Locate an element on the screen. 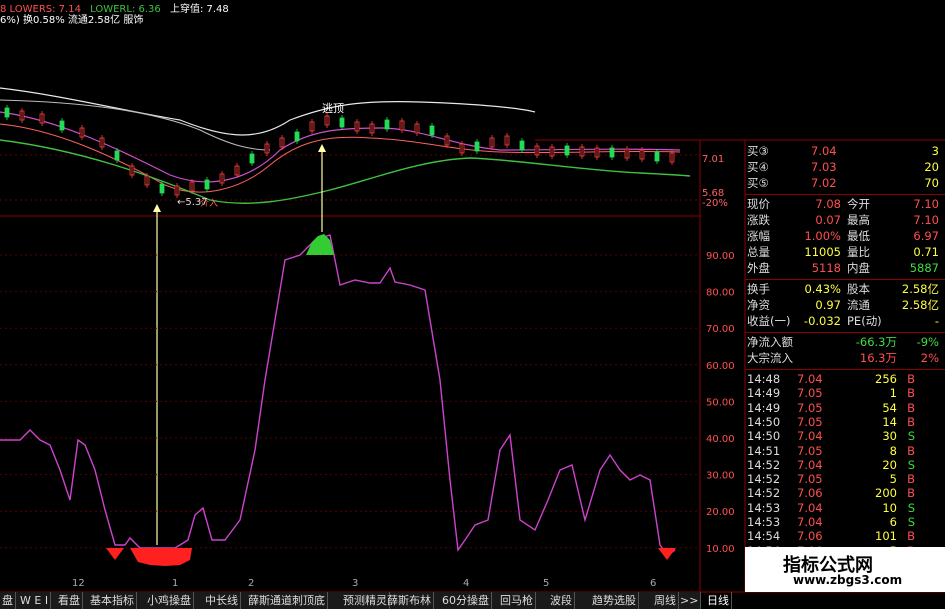  quote-value: 5118 is located at coordinates (826, 268).